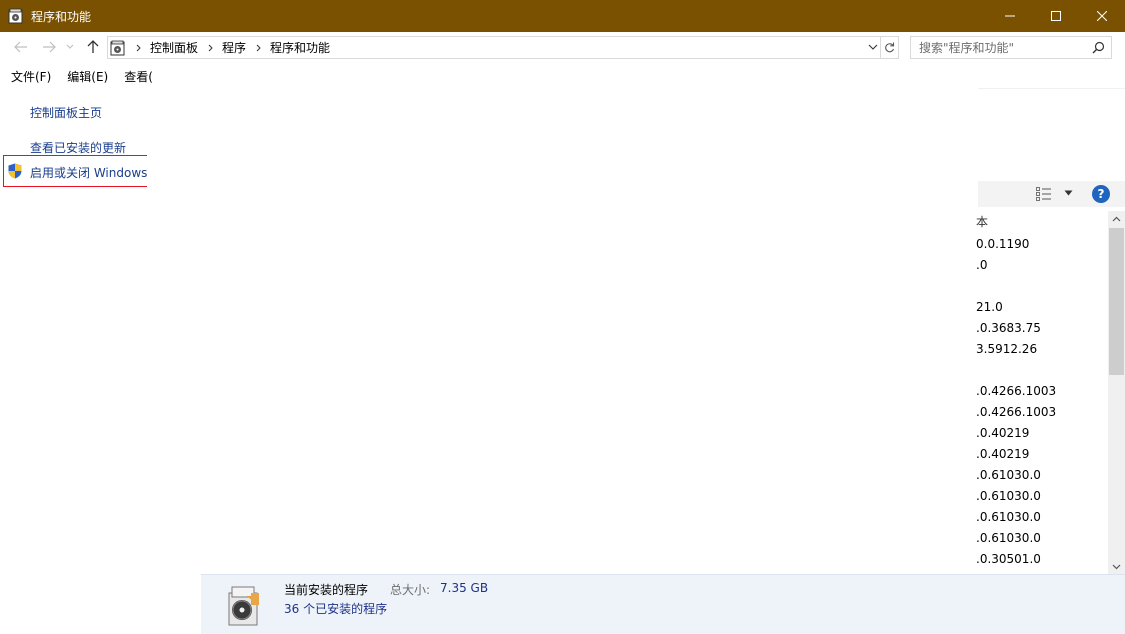  What do you see at coordinates (140, 77) in the screenshot?
I see `menu-view: 查看(` at bounding box center [140, 77].